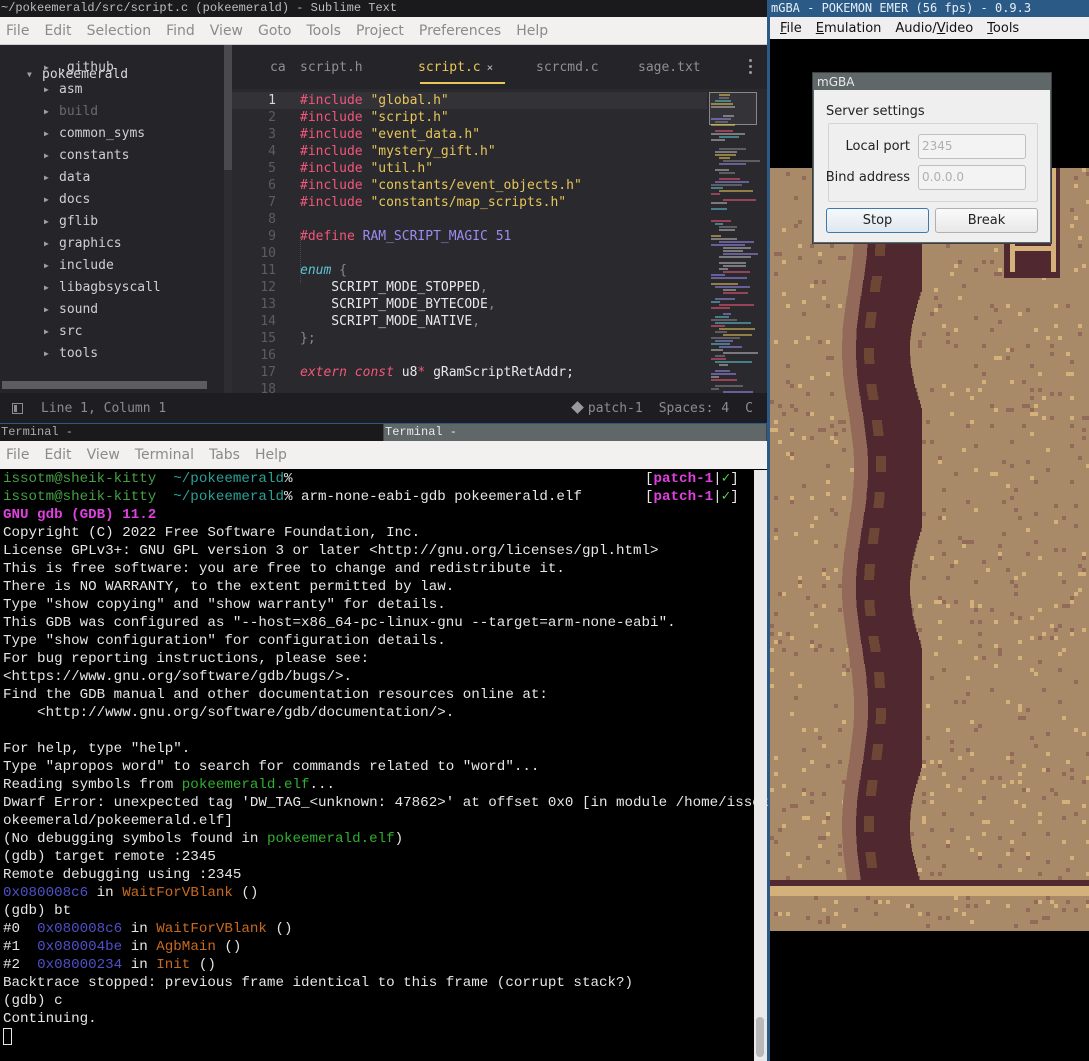 The height and width of the screenshot is (1061, 1089). Describe the element at coordinates (79, 265) in the screenshot. I see `folder-include: ▶ include` at that location.